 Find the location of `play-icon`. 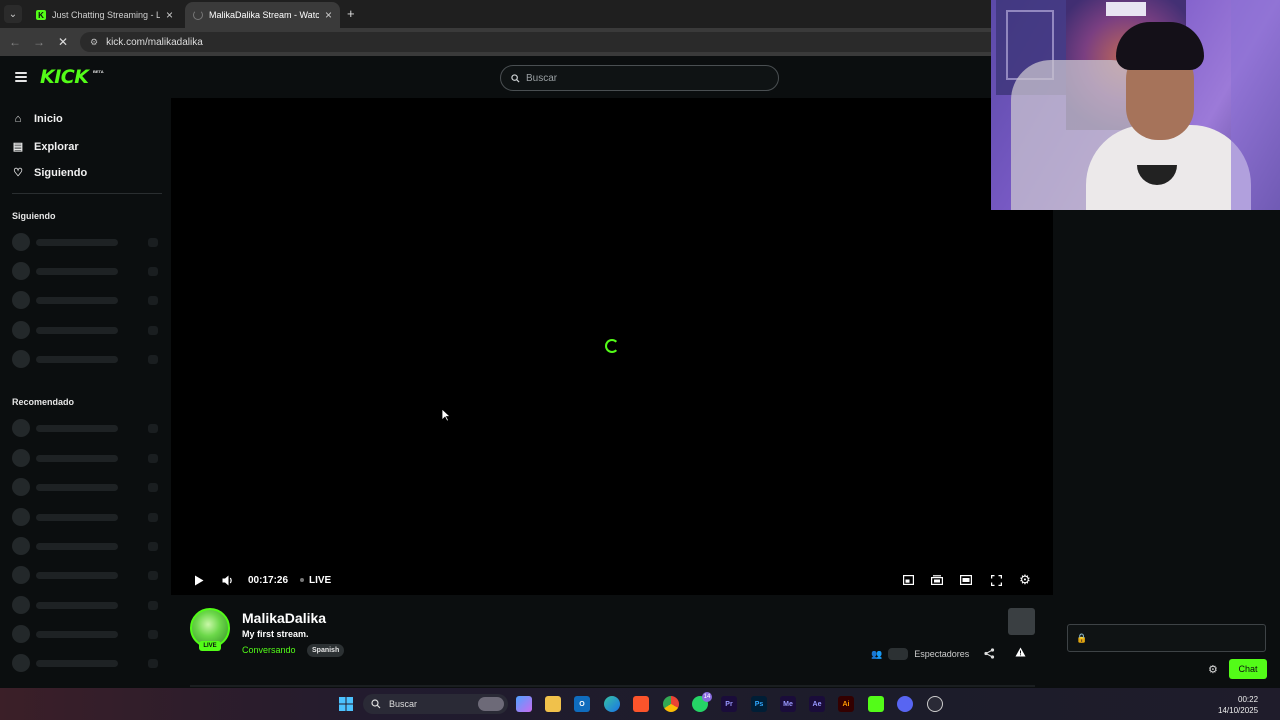

play-icon is located at coordinates (199, 580).